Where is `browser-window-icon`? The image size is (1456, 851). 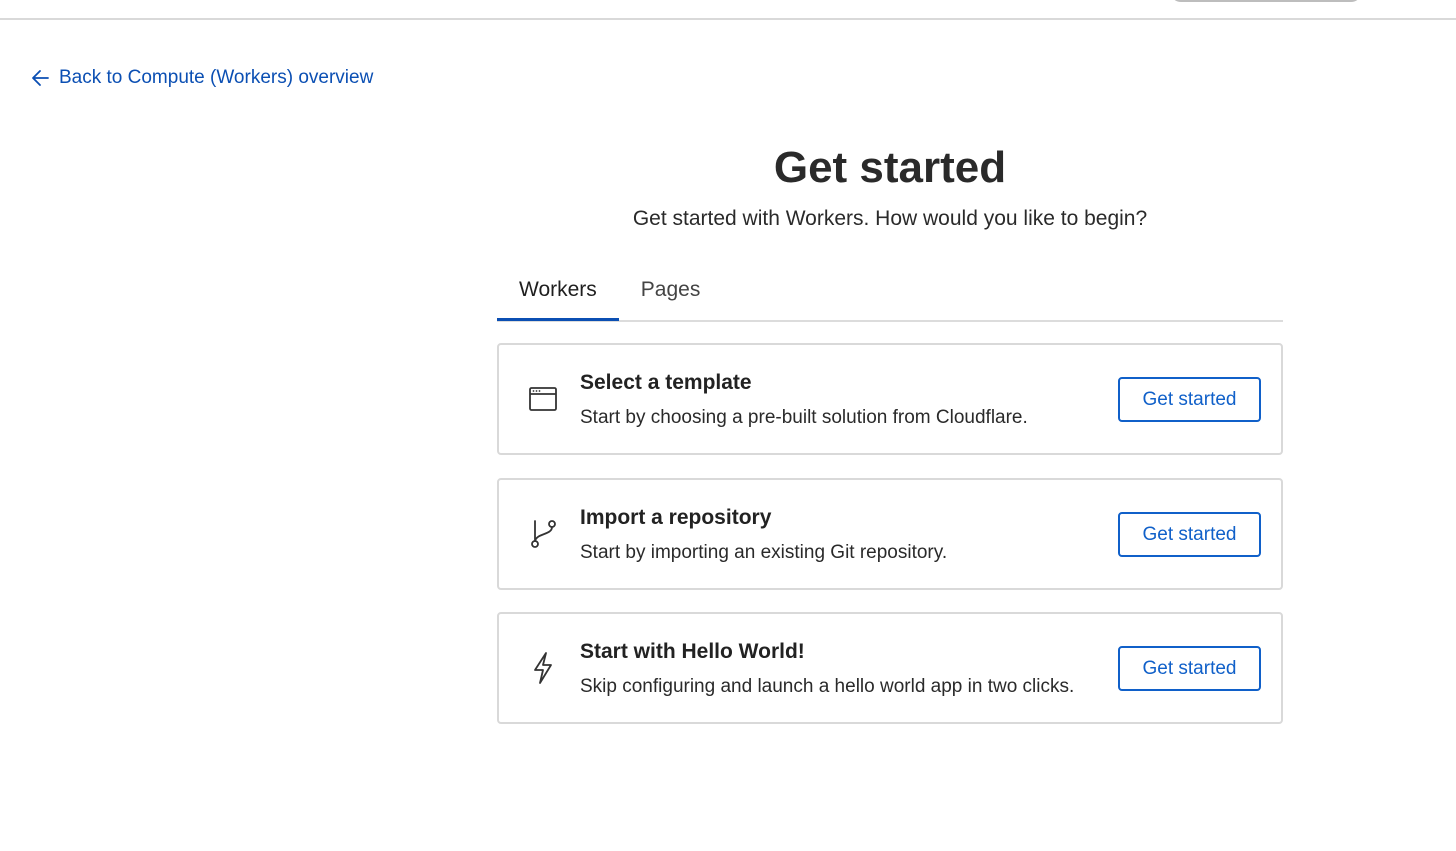 browser-window-icon is located at coordinates (543, 399).